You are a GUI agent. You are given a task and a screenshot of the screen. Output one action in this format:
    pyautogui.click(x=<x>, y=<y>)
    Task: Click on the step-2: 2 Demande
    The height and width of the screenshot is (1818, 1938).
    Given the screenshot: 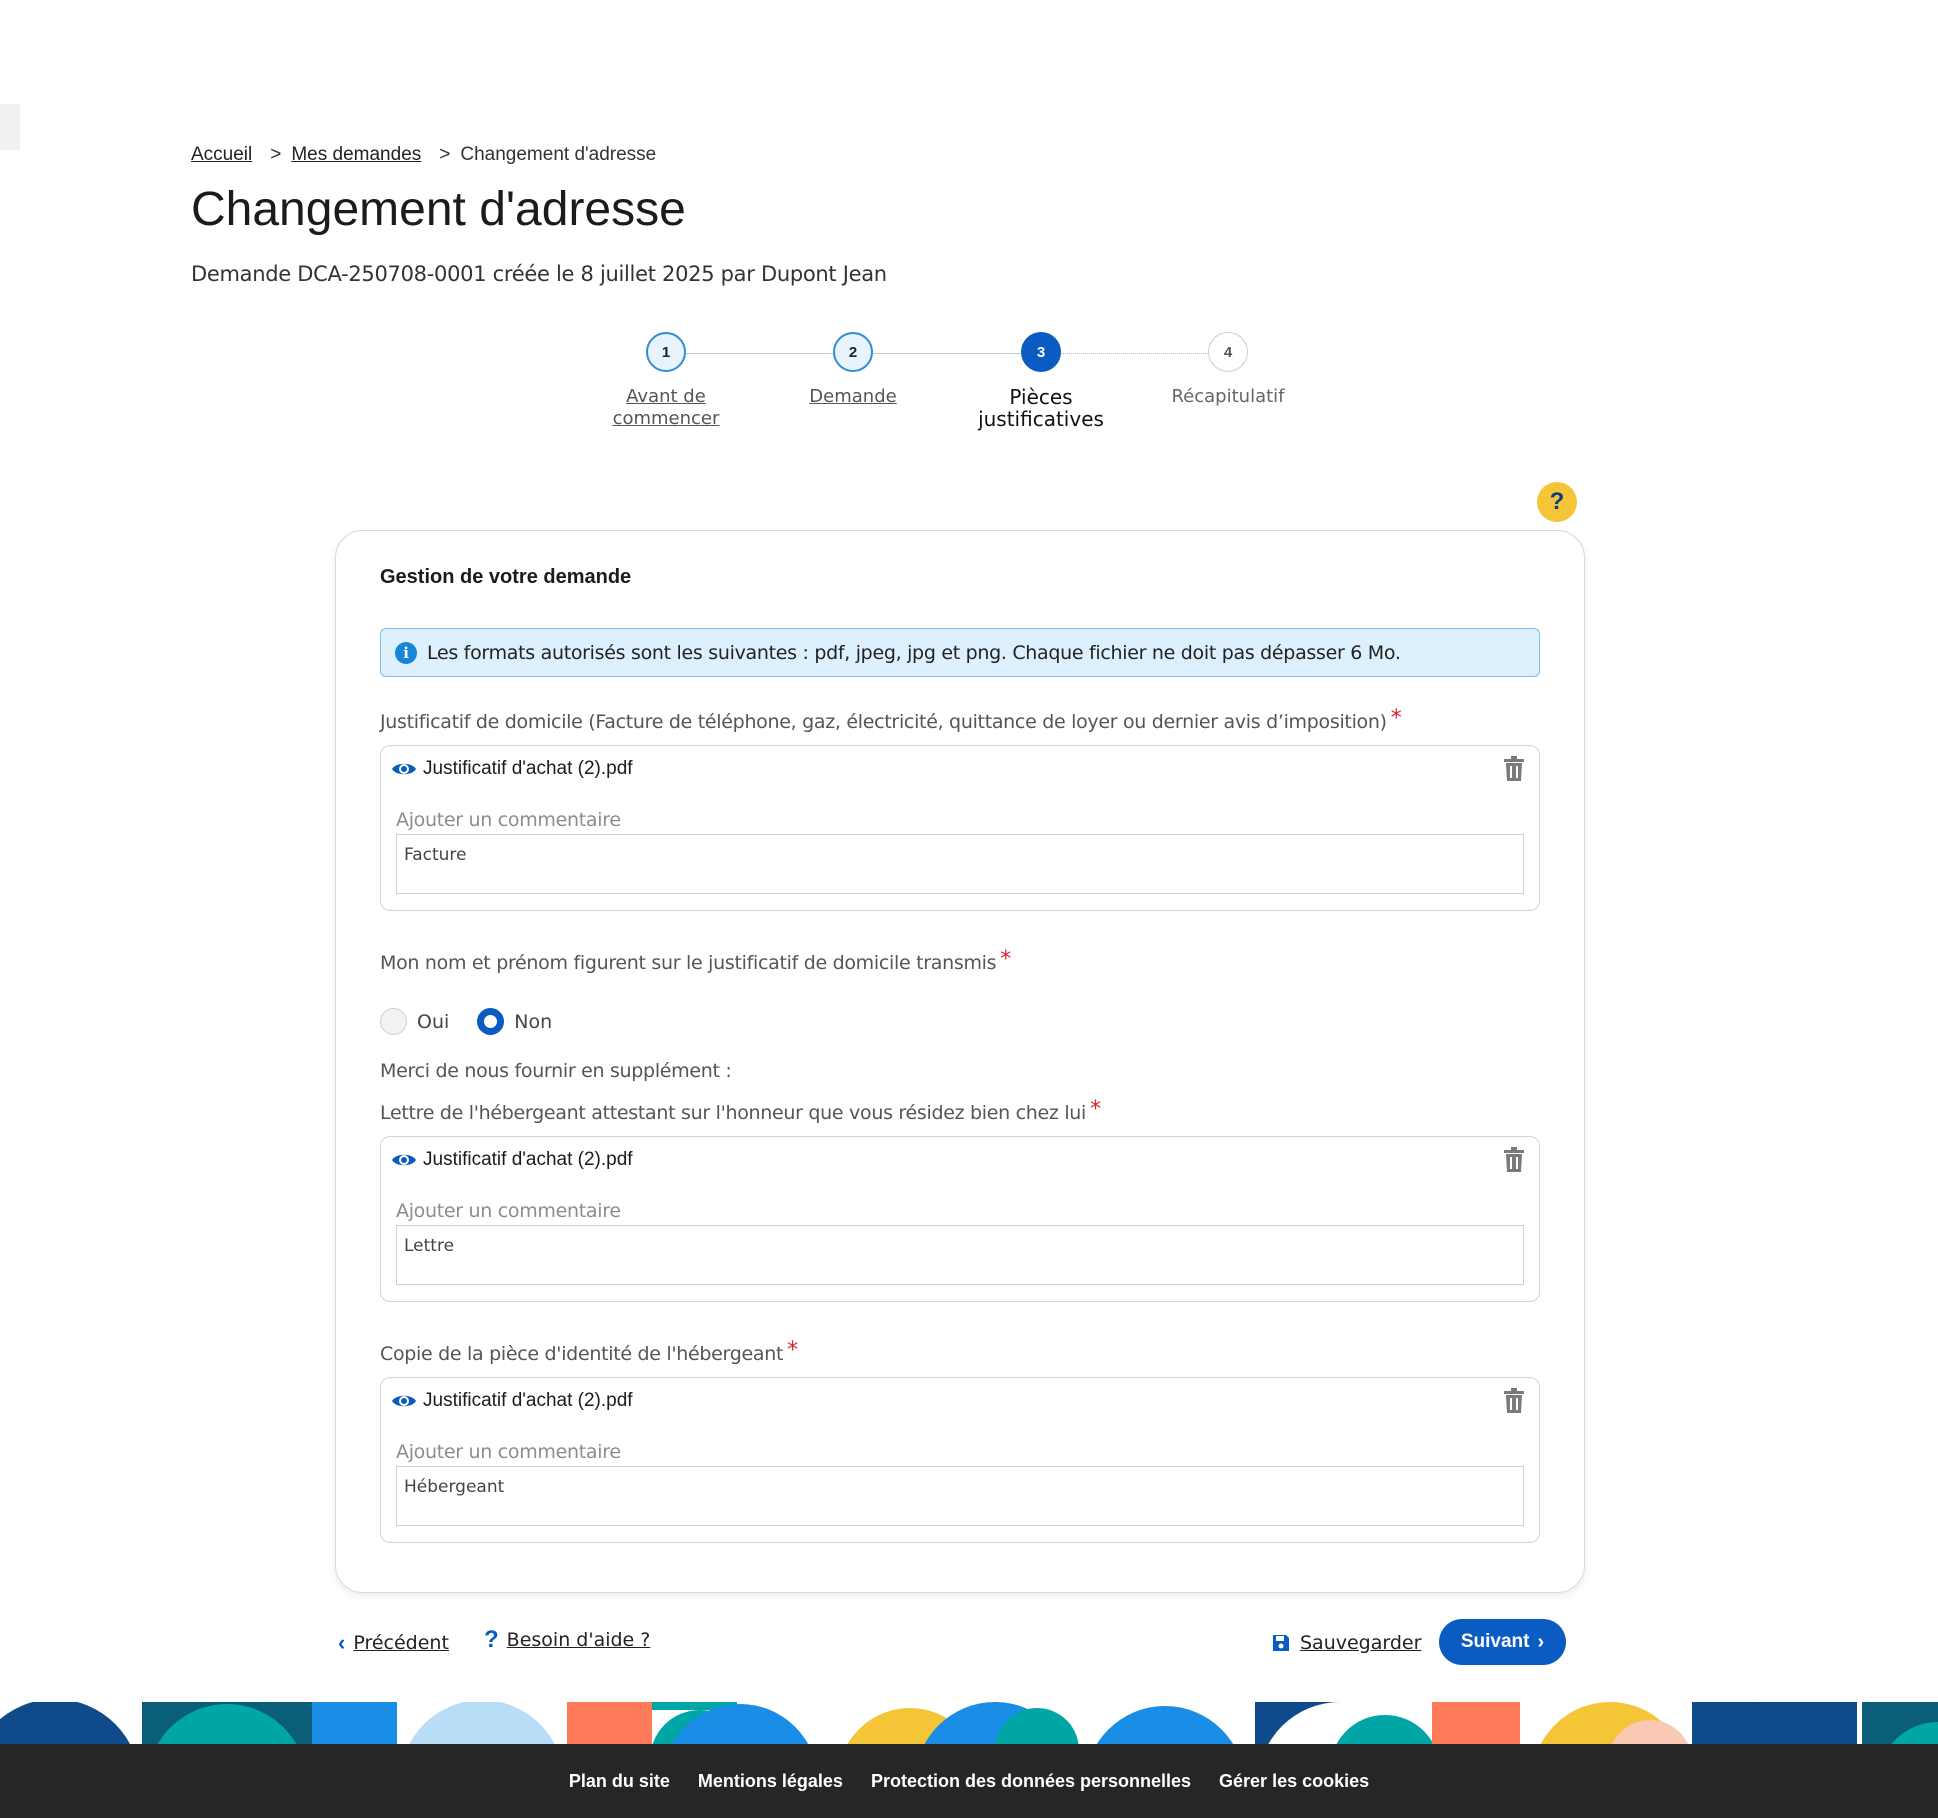 What is the action you would take?
    pyautogui.click(x=853, y=370)
    